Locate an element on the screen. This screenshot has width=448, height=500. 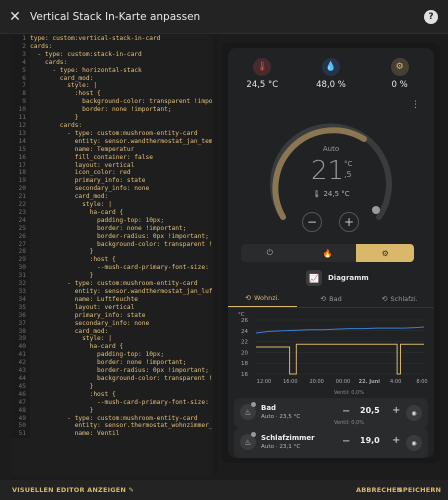
code-line: 5 - type: horizontal-stack is located at coordinates (112, 70).